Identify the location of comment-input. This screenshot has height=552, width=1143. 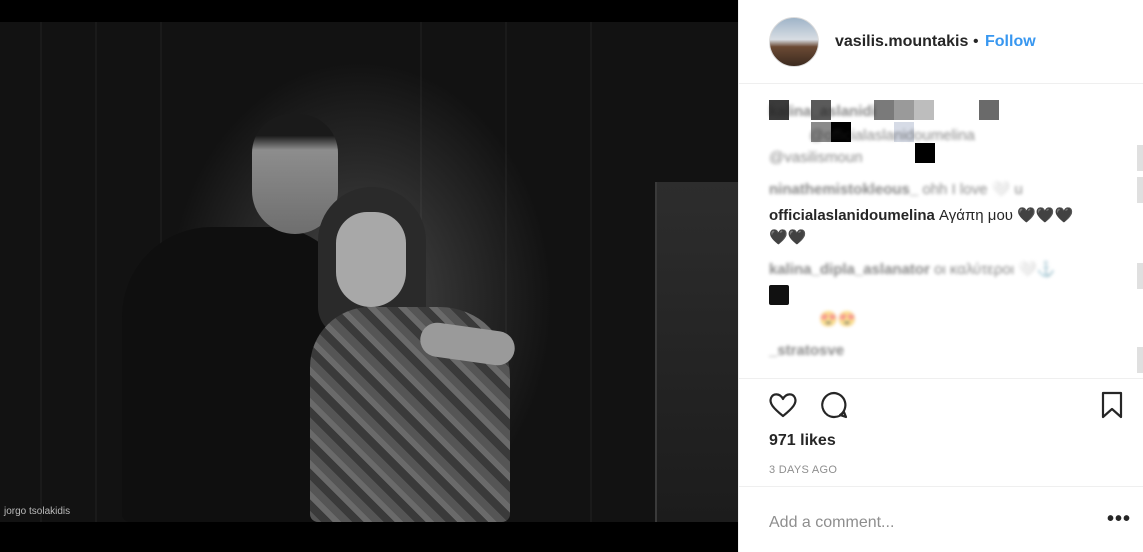
(919, 523).